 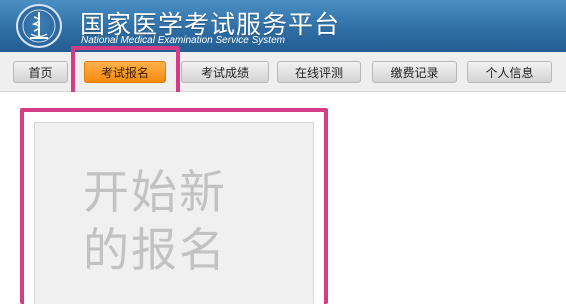 What do you see at coordinates (319, 72) in the screenshot?
I see `nav-online-assessment-button: 在线评测` at bounding box center [319, 72].